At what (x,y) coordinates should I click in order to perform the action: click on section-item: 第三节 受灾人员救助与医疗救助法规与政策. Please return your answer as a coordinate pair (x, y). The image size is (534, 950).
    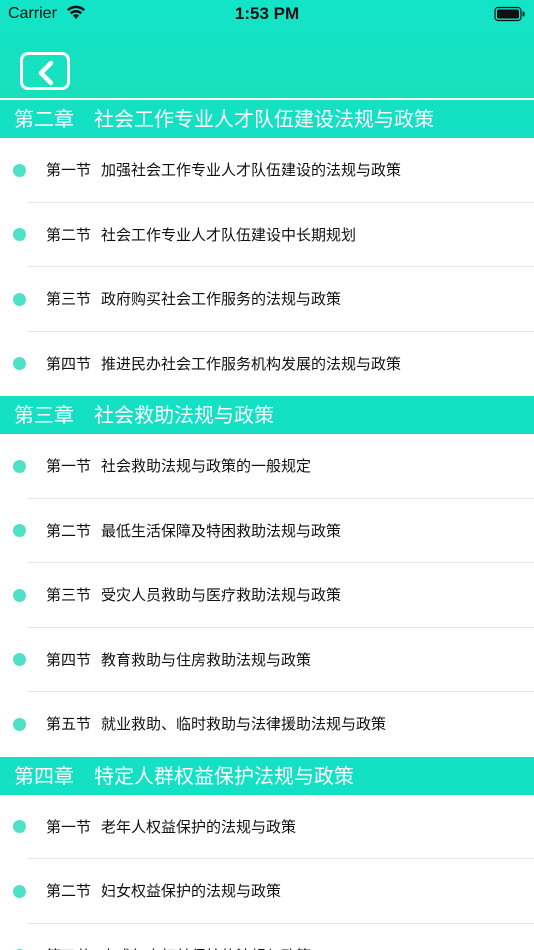
    Looking at the image, I should click on (267, 595).